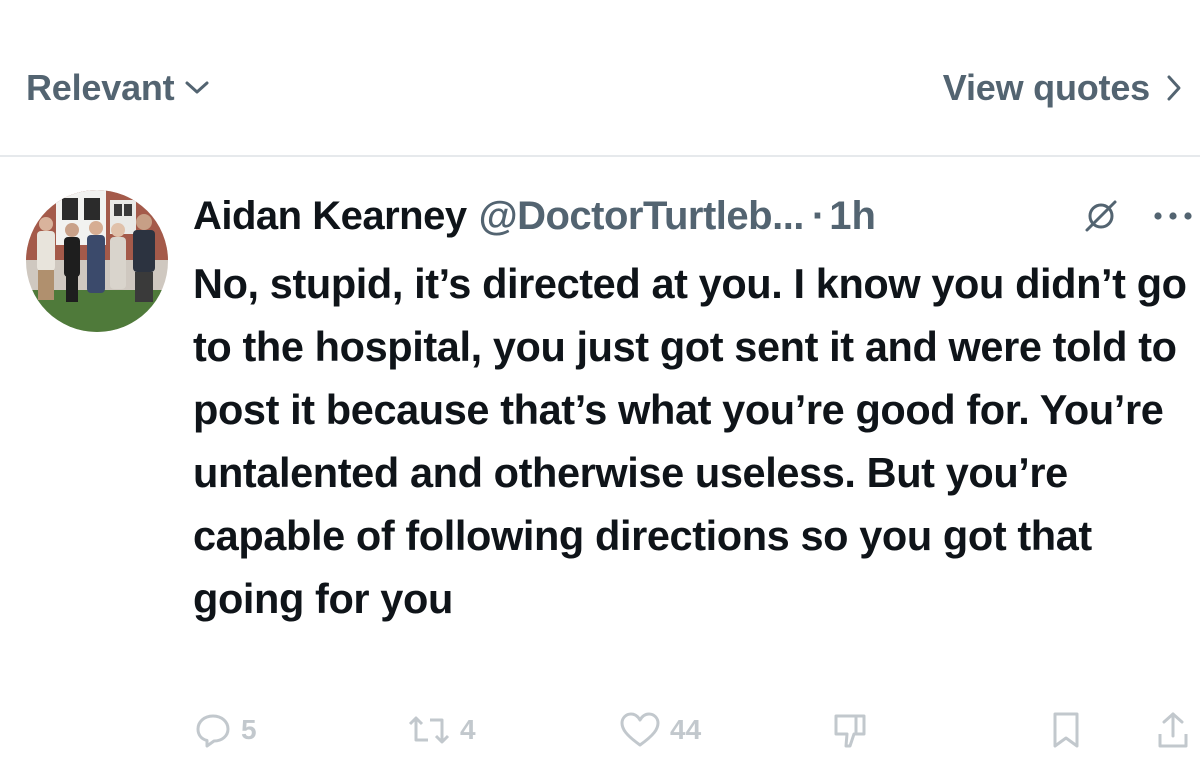  What do you see at coordinates (852, 216) in the screenshot?
I see `timestamp: 1h` at bounding box center [852, 216].